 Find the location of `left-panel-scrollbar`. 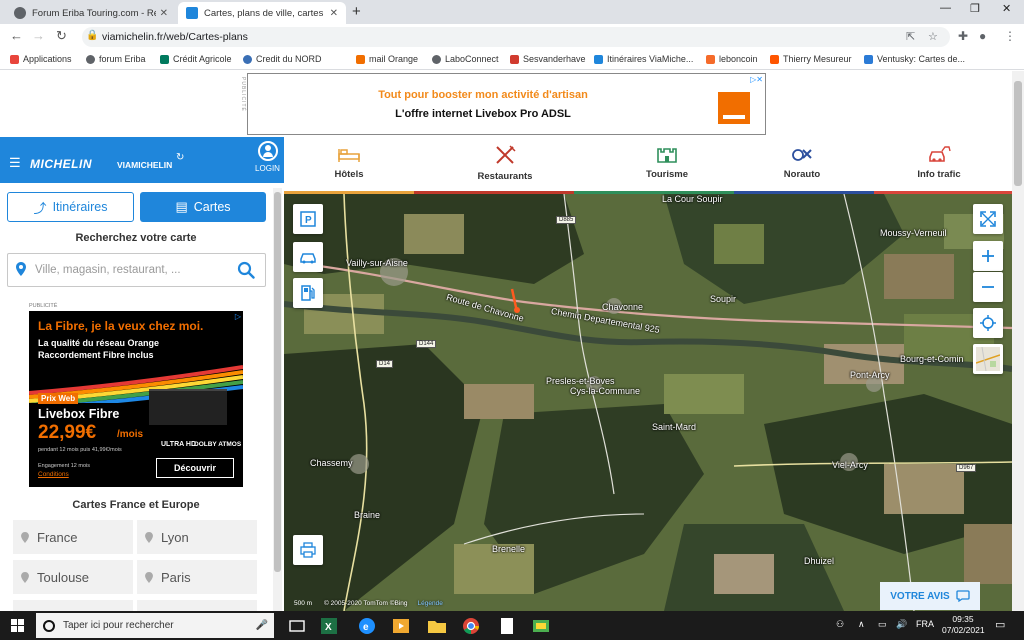

left-panel-scrollbar is located at coordinates (277, 399).